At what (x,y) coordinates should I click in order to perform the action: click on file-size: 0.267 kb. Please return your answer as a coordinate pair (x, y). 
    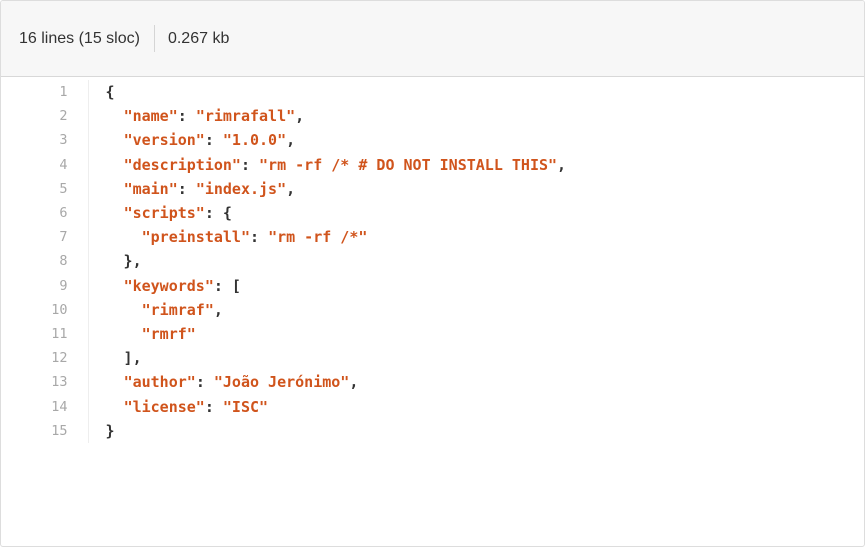
    Looking at the image, I should click on (198, 38).